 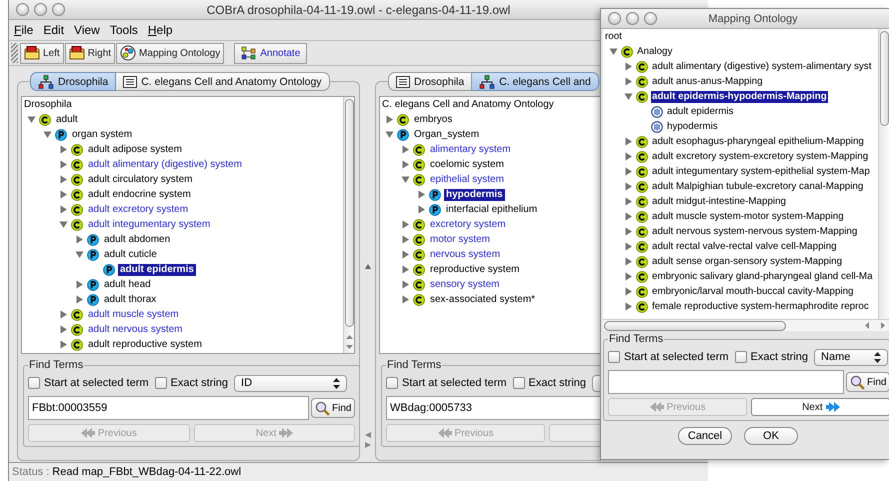 What do you see at coordinates (726, 382) in the screenshot?
I see `search-field` at bounding box center [726, 382].